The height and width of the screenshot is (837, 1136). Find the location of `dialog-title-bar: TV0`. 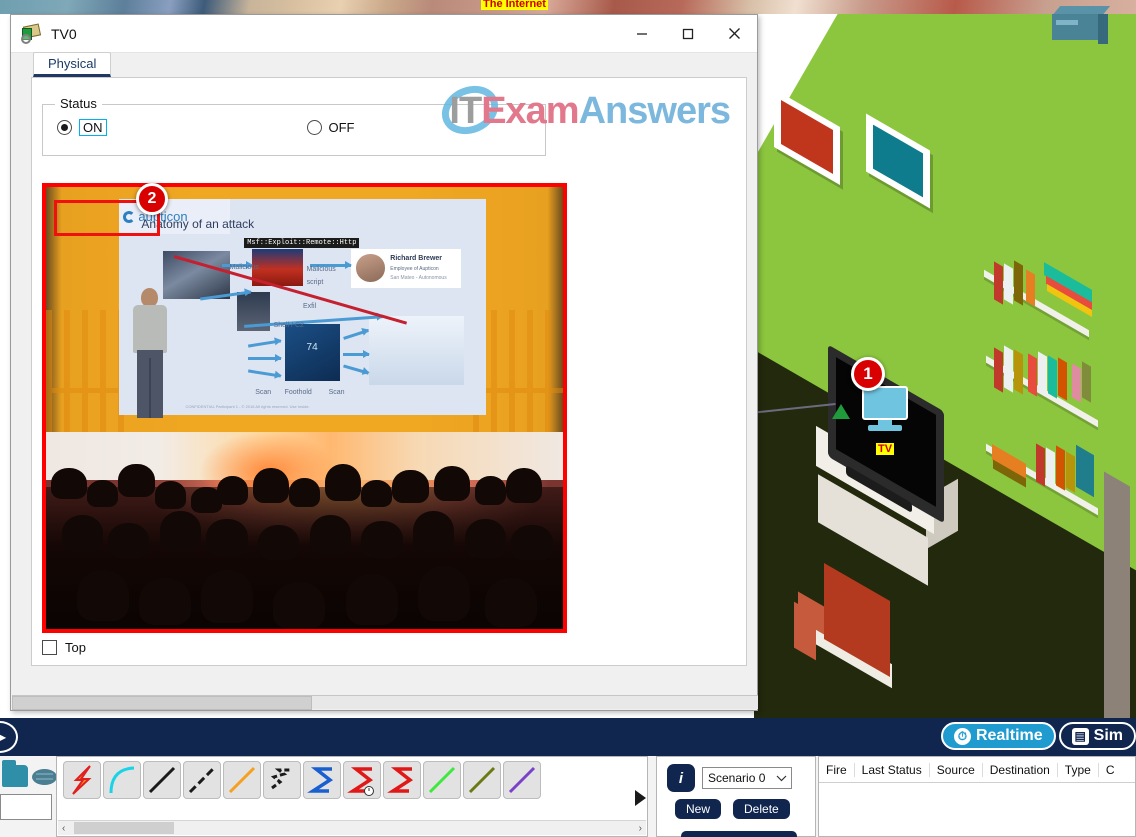

dialog-title-bar: TV0 is located at coordinates (384, 34).